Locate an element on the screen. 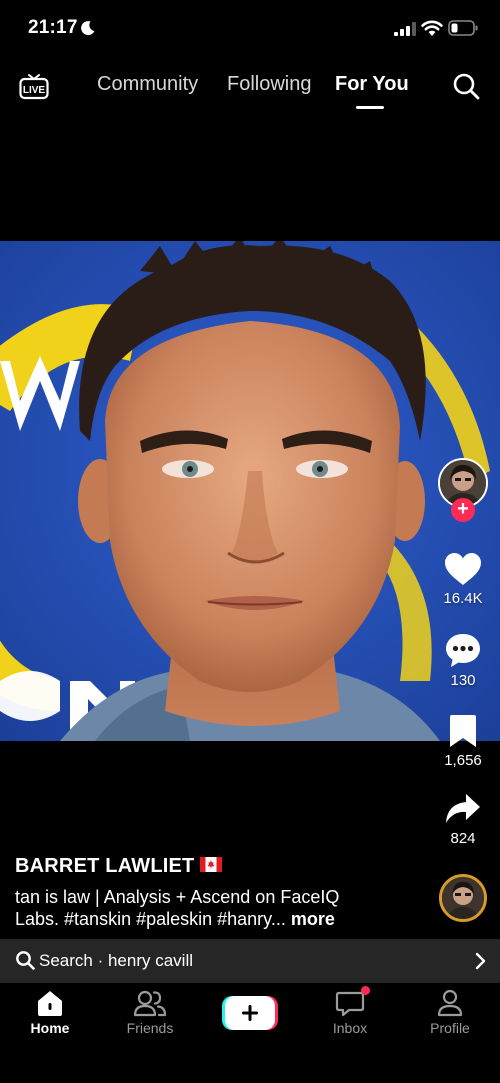 This screenshot has width=500, height=1083. search-suggestion-text: Search · henry cavill is located at coordinates (116, 960).